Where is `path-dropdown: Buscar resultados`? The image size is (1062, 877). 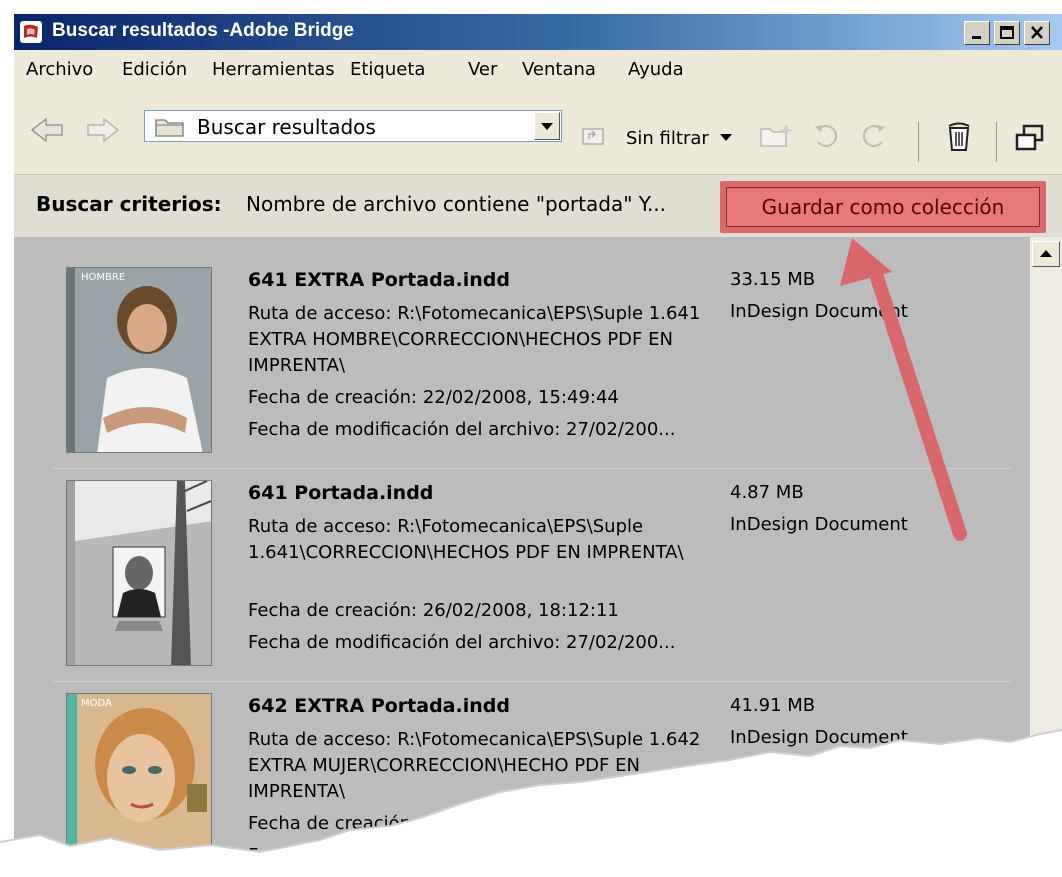
path-dropdown: Buscar resultados is located at coordinates (353, 126).